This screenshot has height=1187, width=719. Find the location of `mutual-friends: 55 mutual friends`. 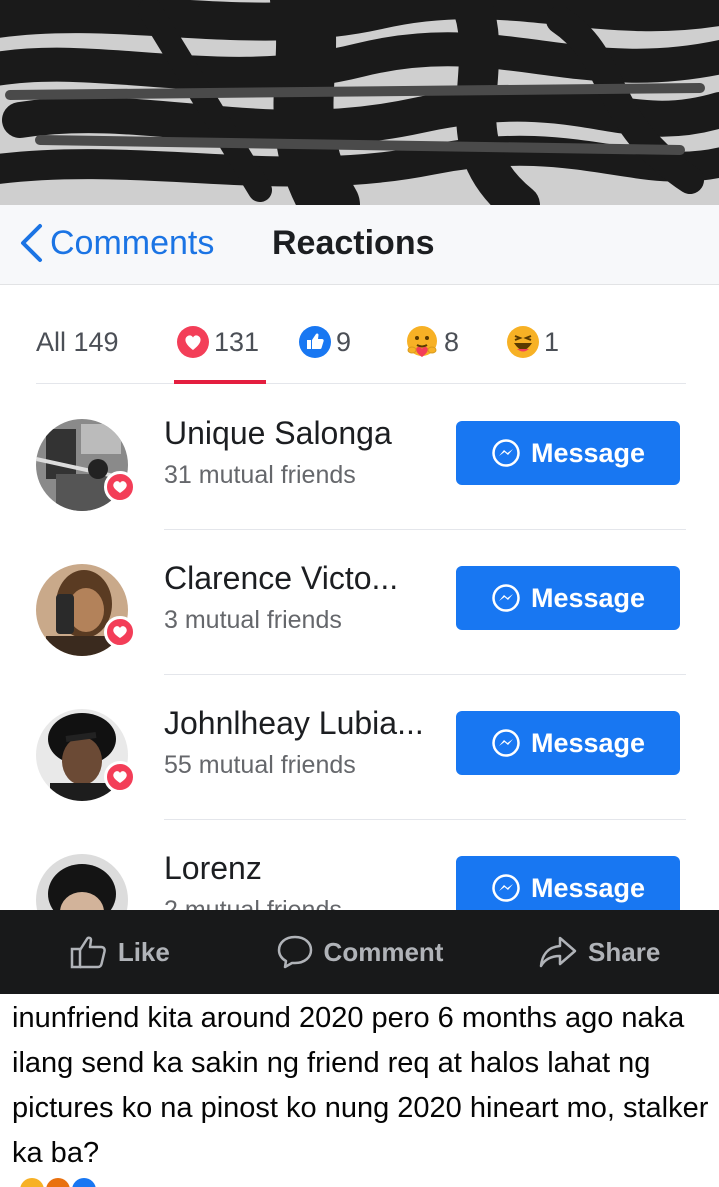

mutual-friends: 55 mutual friends is located at coordinates (260, 765).